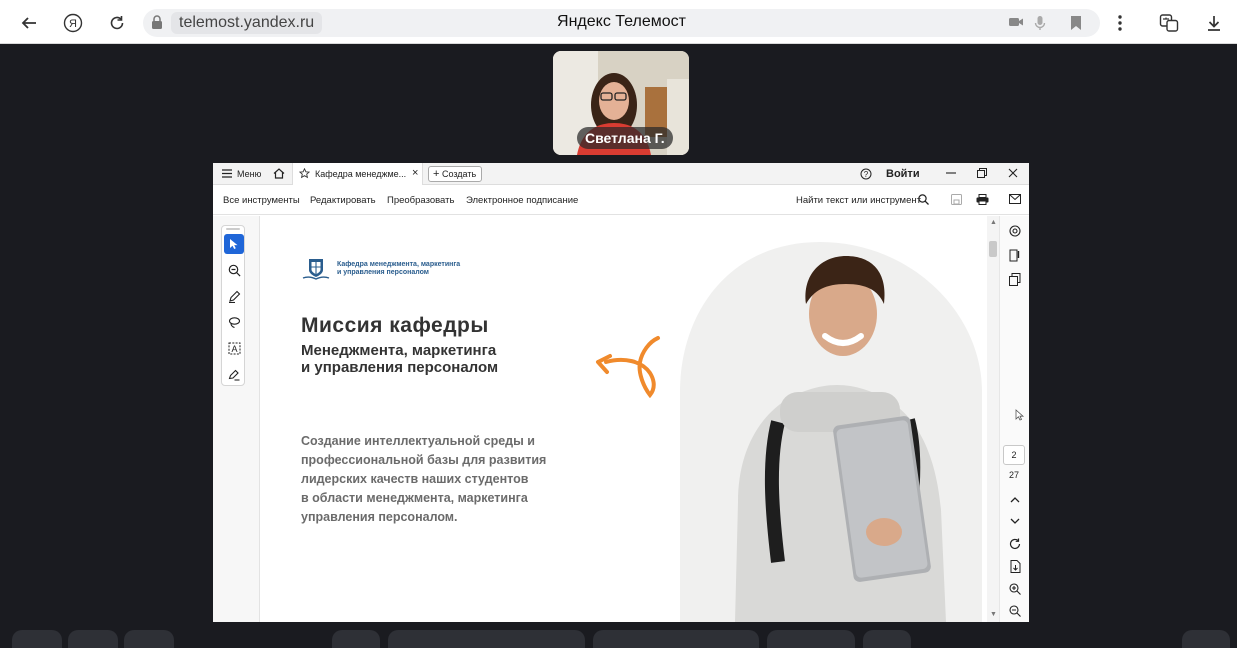 The height and width of the screenshot is (648, 1237). What do you see at coordinates (227, 174) in the screenshot?
I see `hamburger-menu-icon` at bounding box center [227, 174].